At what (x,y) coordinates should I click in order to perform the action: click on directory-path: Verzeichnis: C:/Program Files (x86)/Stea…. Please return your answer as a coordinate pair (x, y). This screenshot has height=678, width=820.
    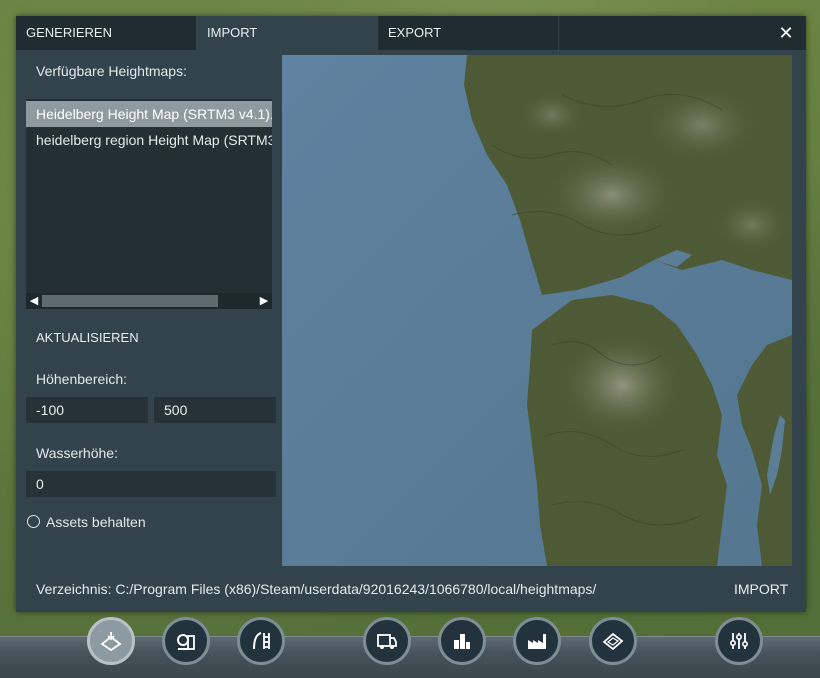
    Looking at the image, I should click on (316, 589).